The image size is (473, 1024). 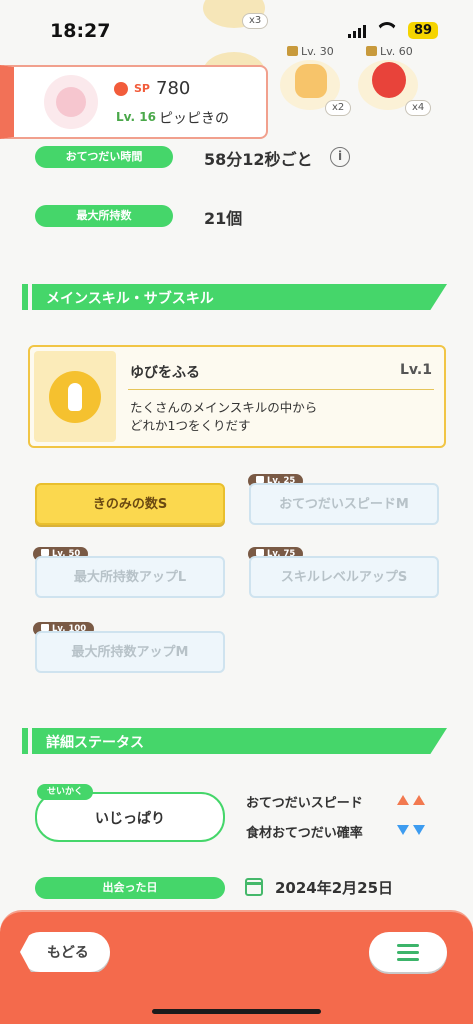 I want to click on ingredient-unlock-level: Lv. 60, so click(x=389, y=51).